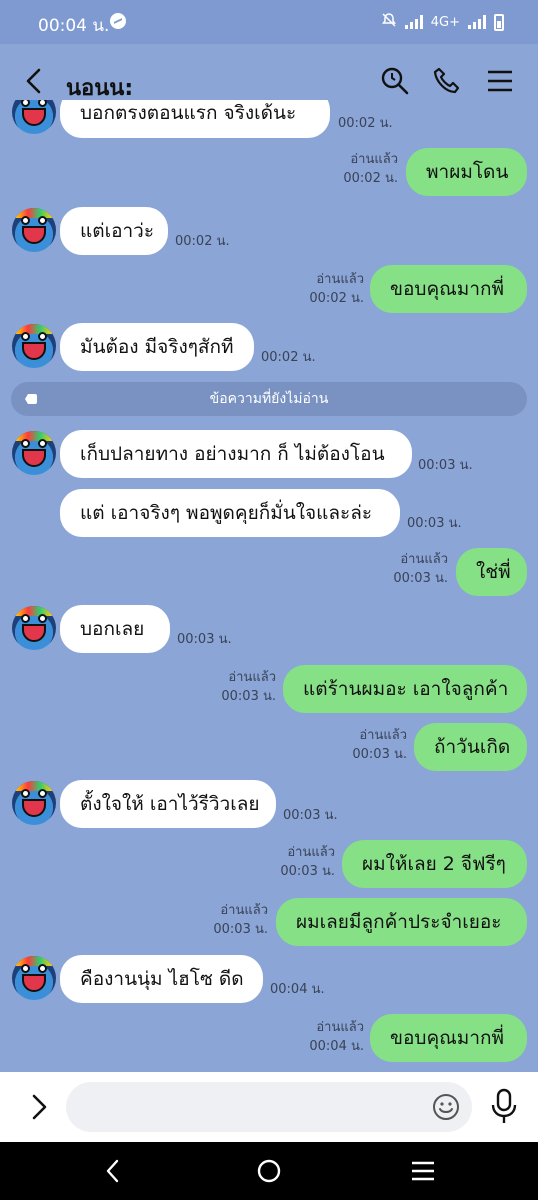  I want to click on network-type: 4G+, so click(445, 22).